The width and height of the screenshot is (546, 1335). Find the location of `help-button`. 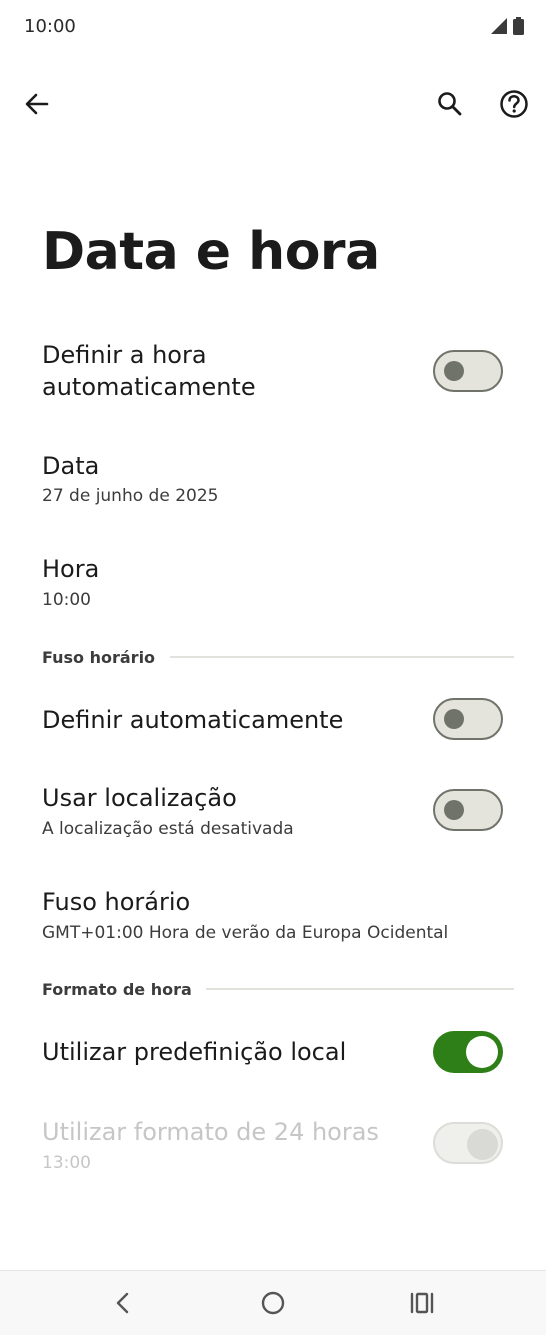

help-button is located at coordinates (514, 104).